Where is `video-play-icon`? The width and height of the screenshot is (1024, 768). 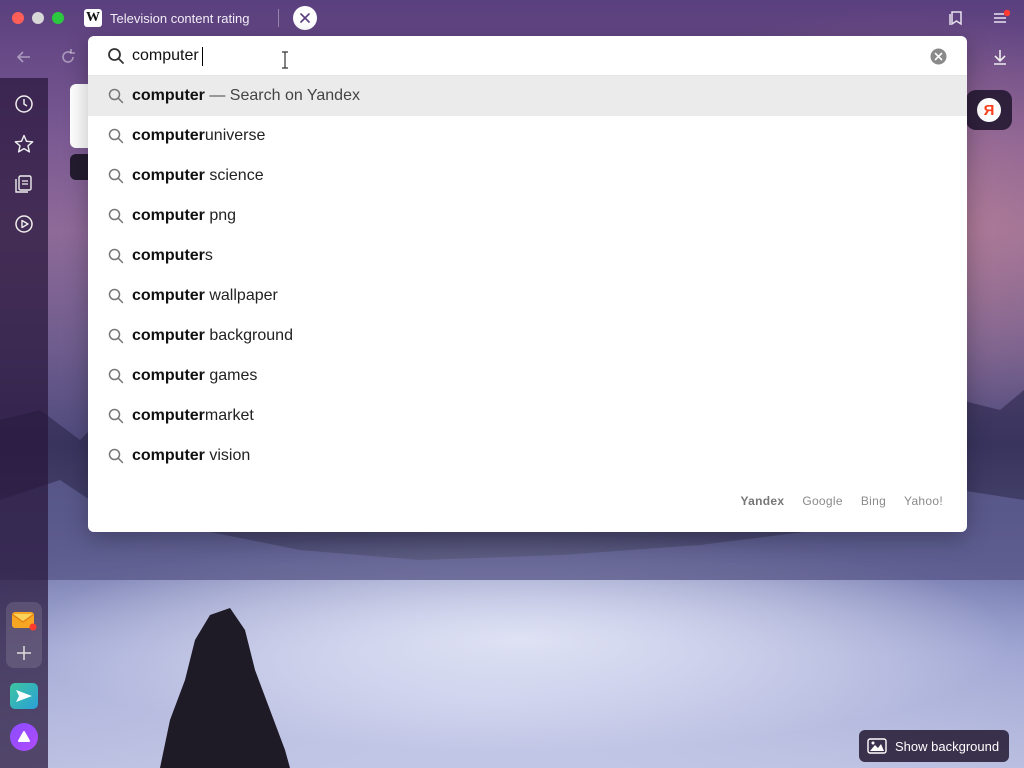 video-play-icon is located at coordinates (24, 224).